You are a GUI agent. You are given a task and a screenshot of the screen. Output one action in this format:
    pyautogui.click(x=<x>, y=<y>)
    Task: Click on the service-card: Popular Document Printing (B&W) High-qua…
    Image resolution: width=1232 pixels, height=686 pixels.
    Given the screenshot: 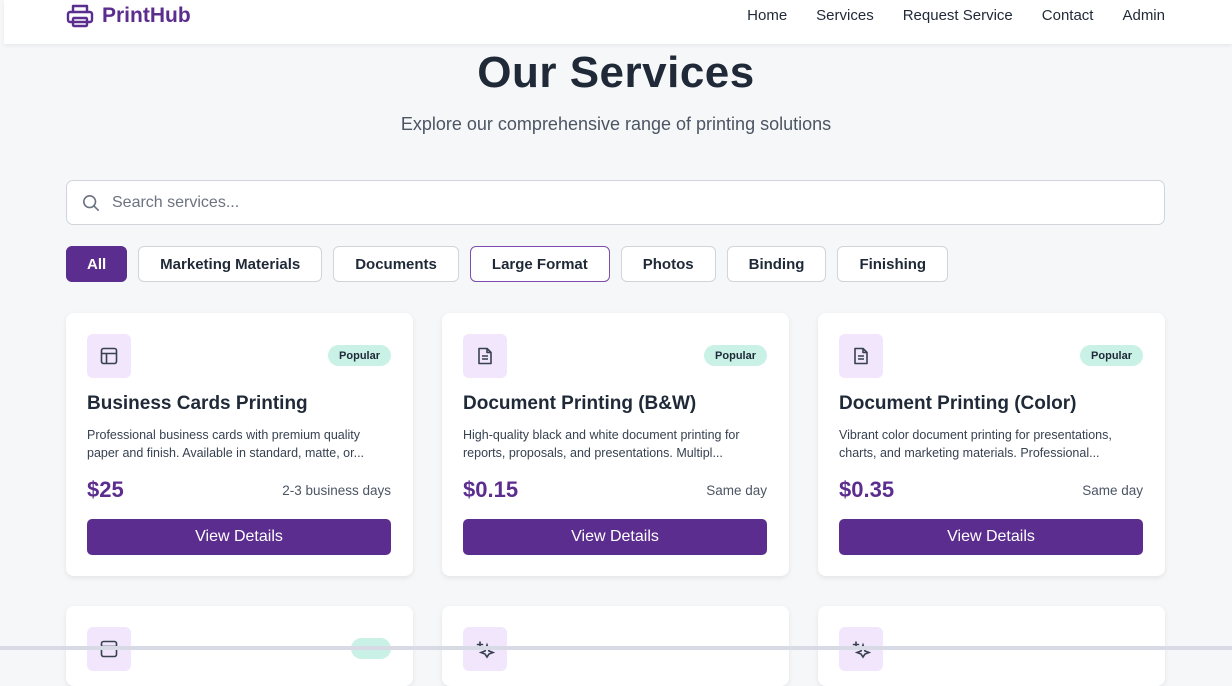 What is the action you would take?
    pyautogui.click(x=615, y=444)
    